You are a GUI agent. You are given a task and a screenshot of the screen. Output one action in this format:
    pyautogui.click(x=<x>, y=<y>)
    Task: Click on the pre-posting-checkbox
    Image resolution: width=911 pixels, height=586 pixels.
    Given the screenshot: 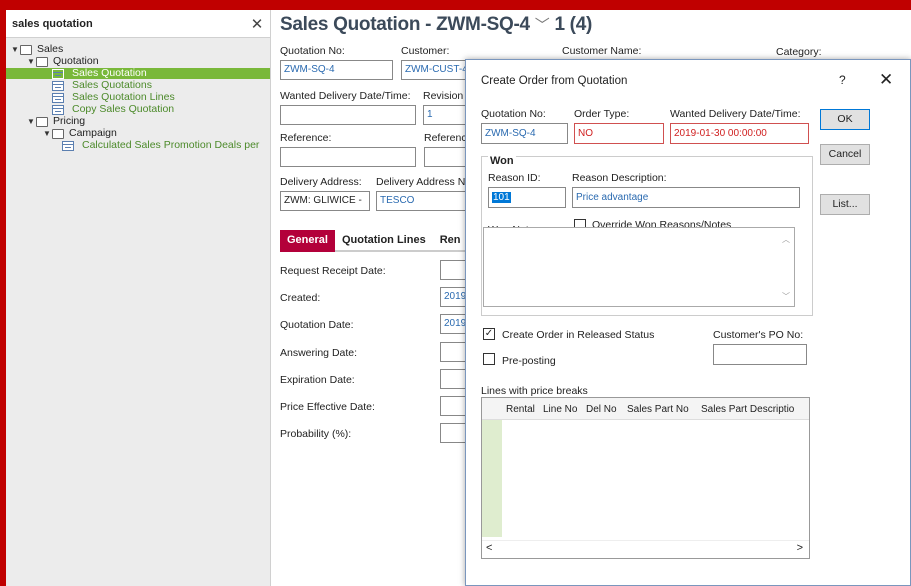 What is the action you would take?
    pyautogui.click(x=489, y=359)
    